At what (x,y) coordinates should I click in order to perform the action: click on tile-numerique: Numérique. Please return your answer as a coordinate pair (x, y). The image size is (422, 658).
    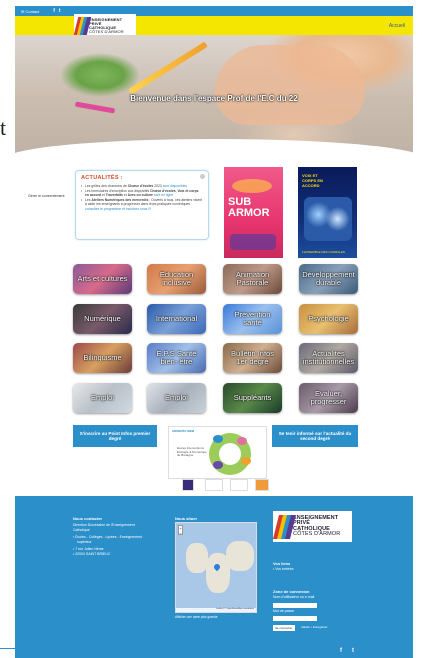
    Looking at the image, I should click on (102, 319).